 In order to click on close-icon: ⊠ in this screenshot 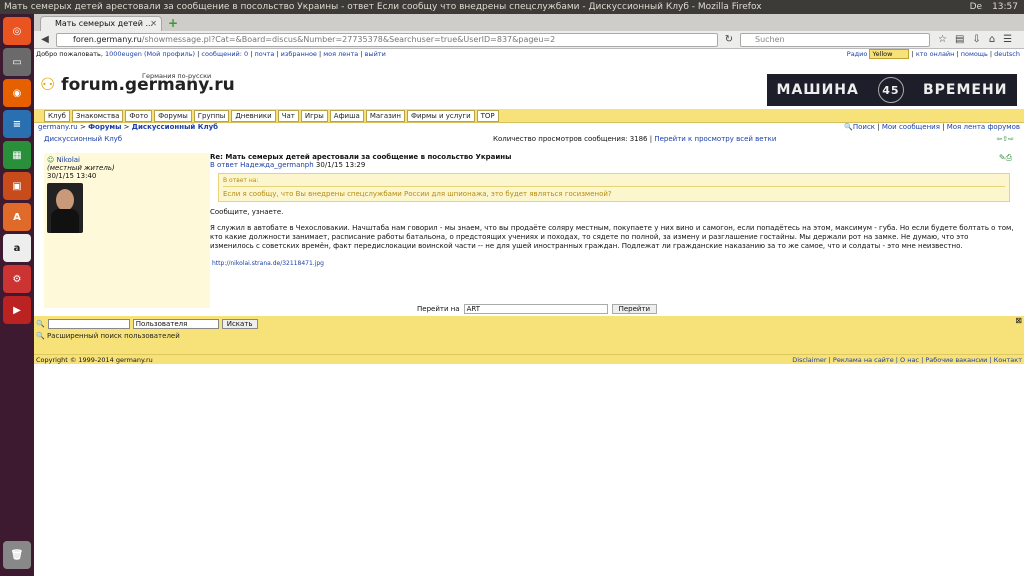, I will do `click(1018, 320)`.